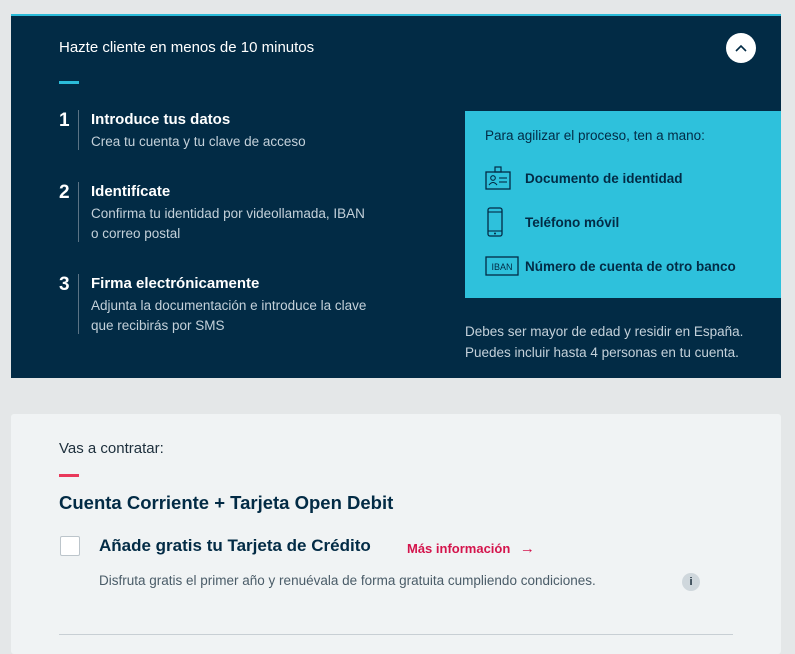  I want to click on info-icon: i, so click(691, 582).